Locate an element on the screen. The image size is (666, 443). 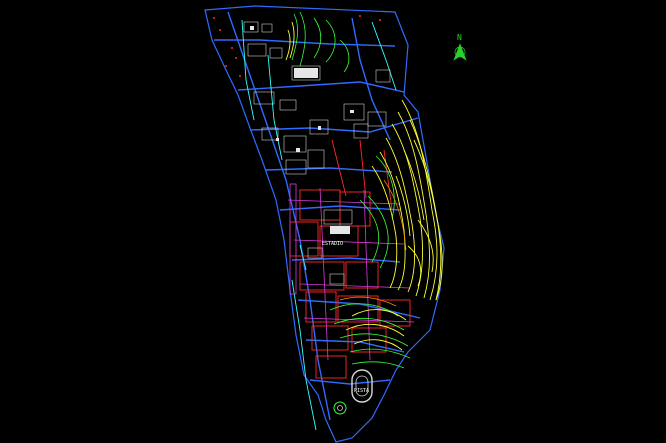
roundabout is located at coordinates (340, 408).